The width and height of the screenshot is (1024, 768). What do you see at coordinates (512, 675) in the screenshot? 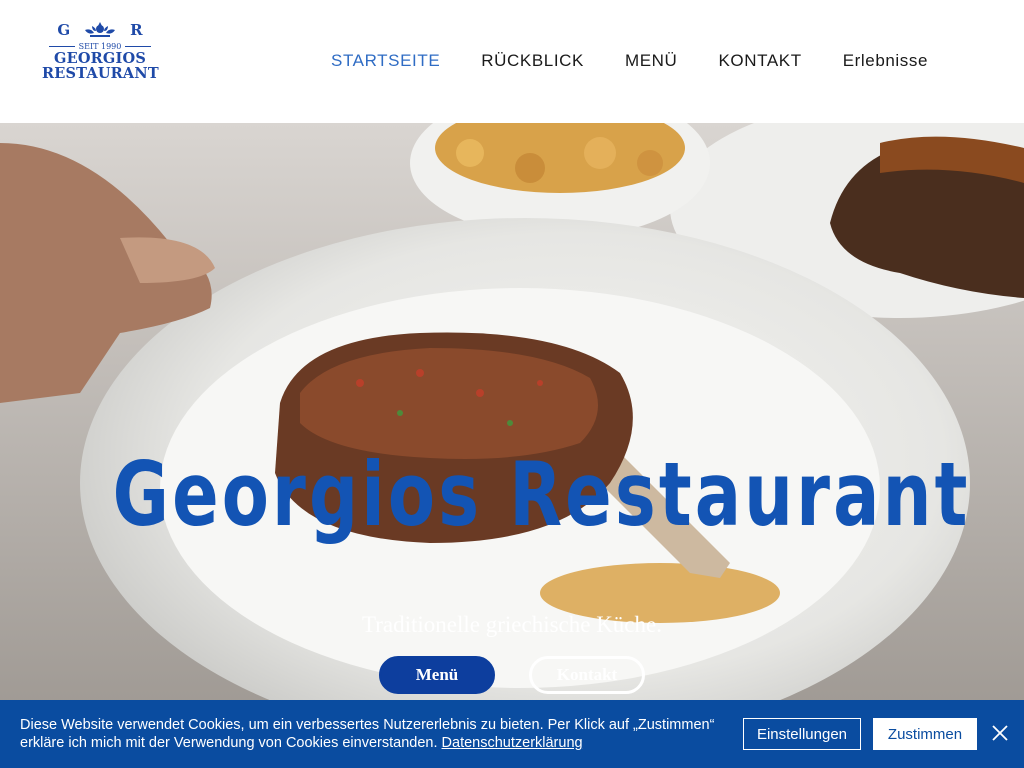
I see `hero-buttons: Menü Kontakt` at bounding box center [512, 675].